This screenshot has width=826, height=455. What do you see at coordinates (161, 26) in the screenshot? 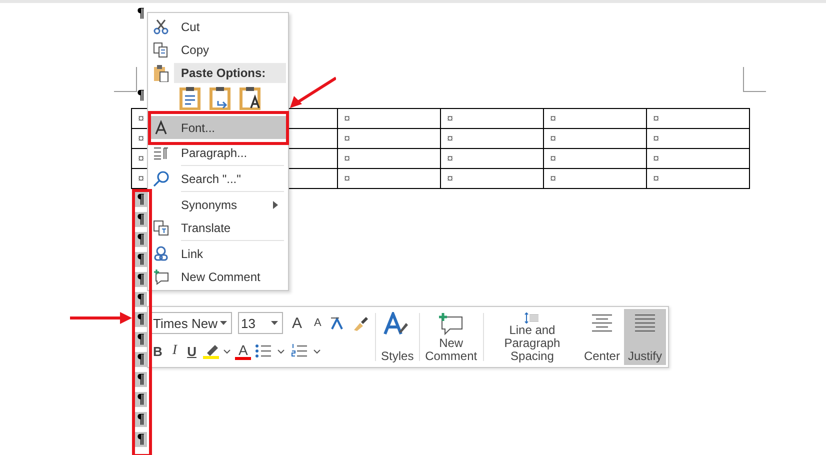
I see `scissors-icon` at bounding box center [161, 26].